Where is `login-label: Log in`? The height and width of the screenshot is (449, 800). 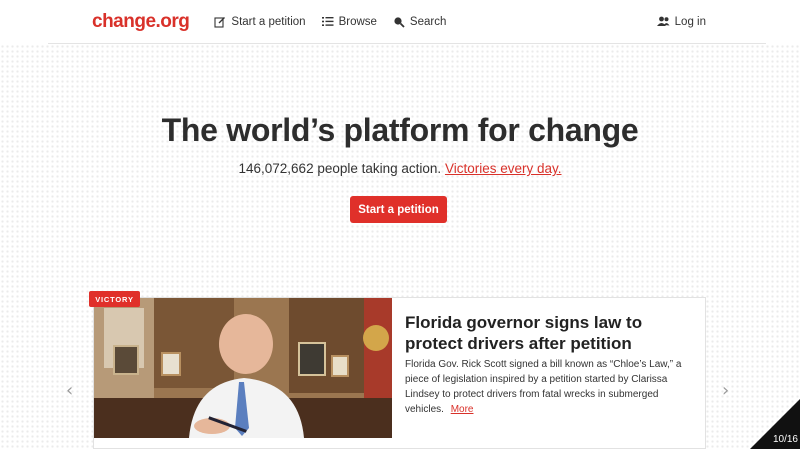
login-label: Log in is located at coordinates (690, 21).